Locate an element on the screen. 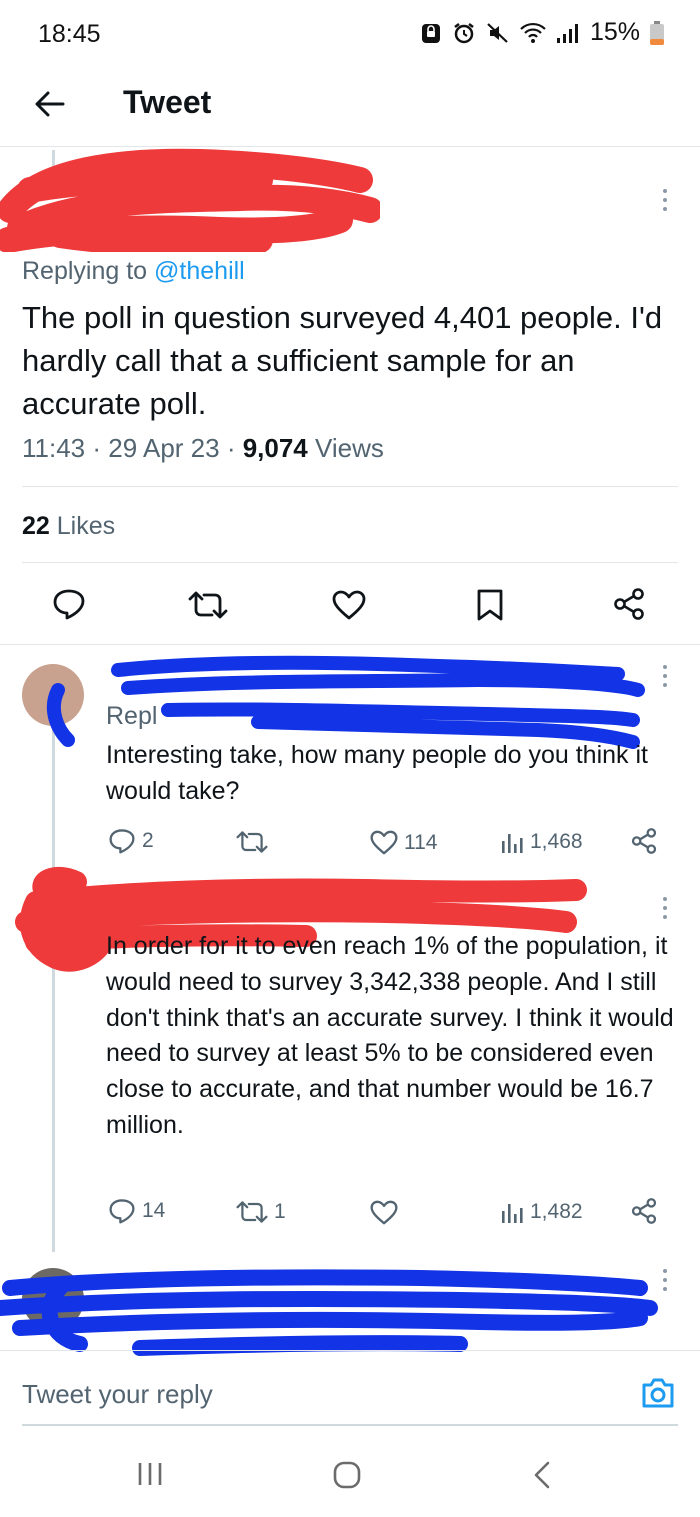  bookmark-button is located at coordinates (490, 605).